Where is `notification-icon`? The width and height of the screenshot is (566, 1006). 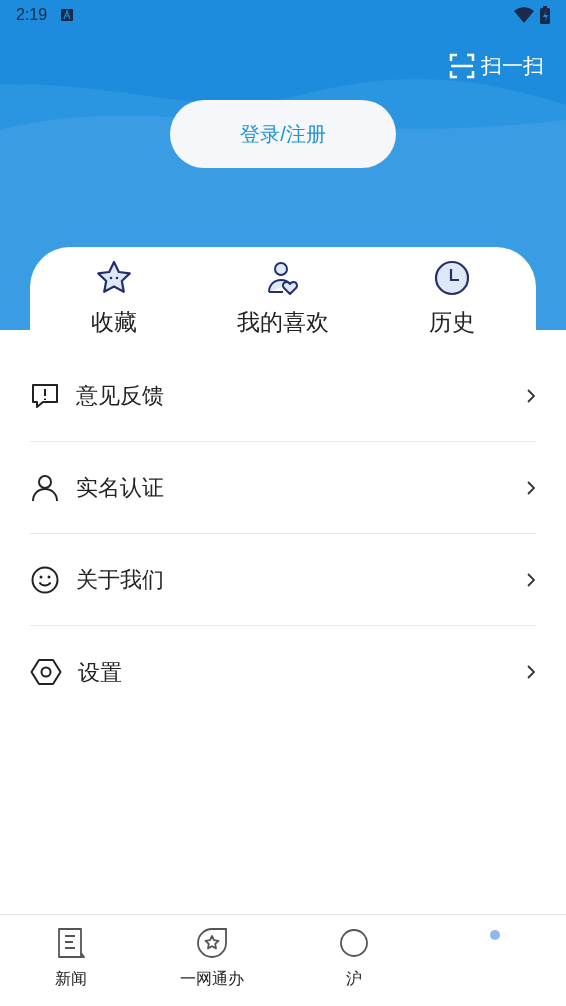 notification-icon is located at coordinates (67, 15).